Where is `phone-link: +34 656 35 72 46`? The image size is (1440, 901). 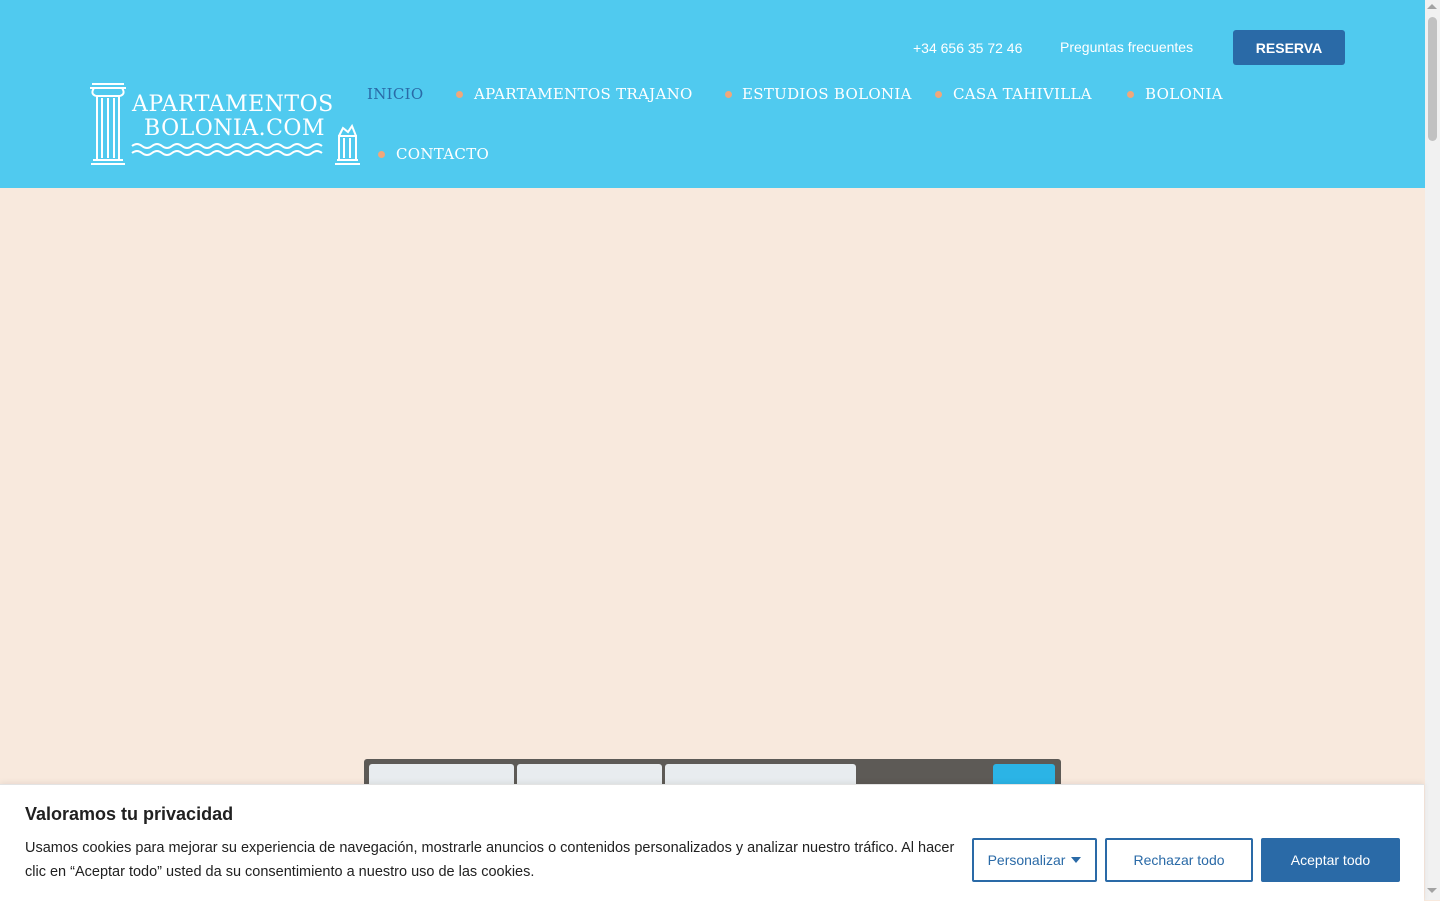
phone-link: +34 656 35 72 46 is located at coordinates (967, 48).